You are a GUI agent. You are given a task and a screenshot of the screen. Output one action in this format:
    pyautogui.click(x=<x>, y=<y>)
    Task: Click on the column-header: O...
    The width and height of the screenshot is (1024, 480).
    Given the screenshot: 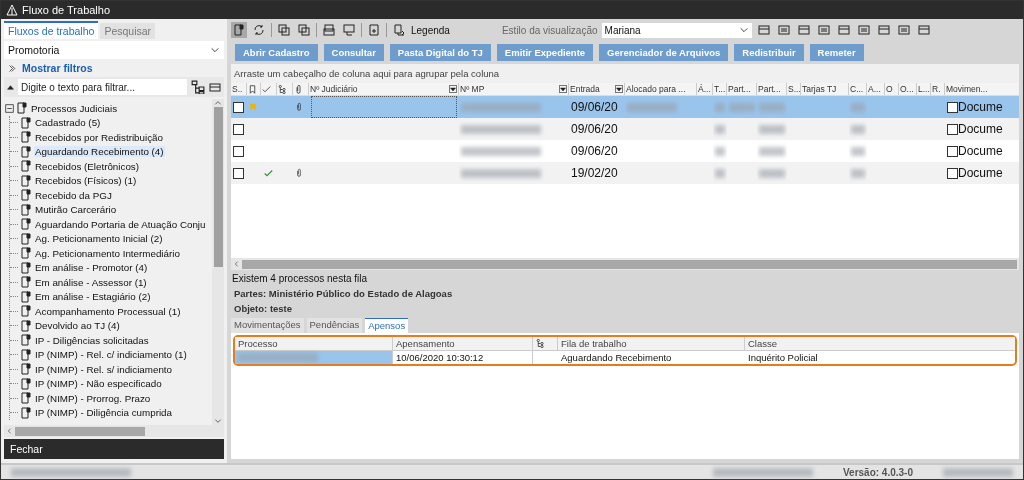 What is the action you would take?
    pyautogui.click(x=908, y=89)
    